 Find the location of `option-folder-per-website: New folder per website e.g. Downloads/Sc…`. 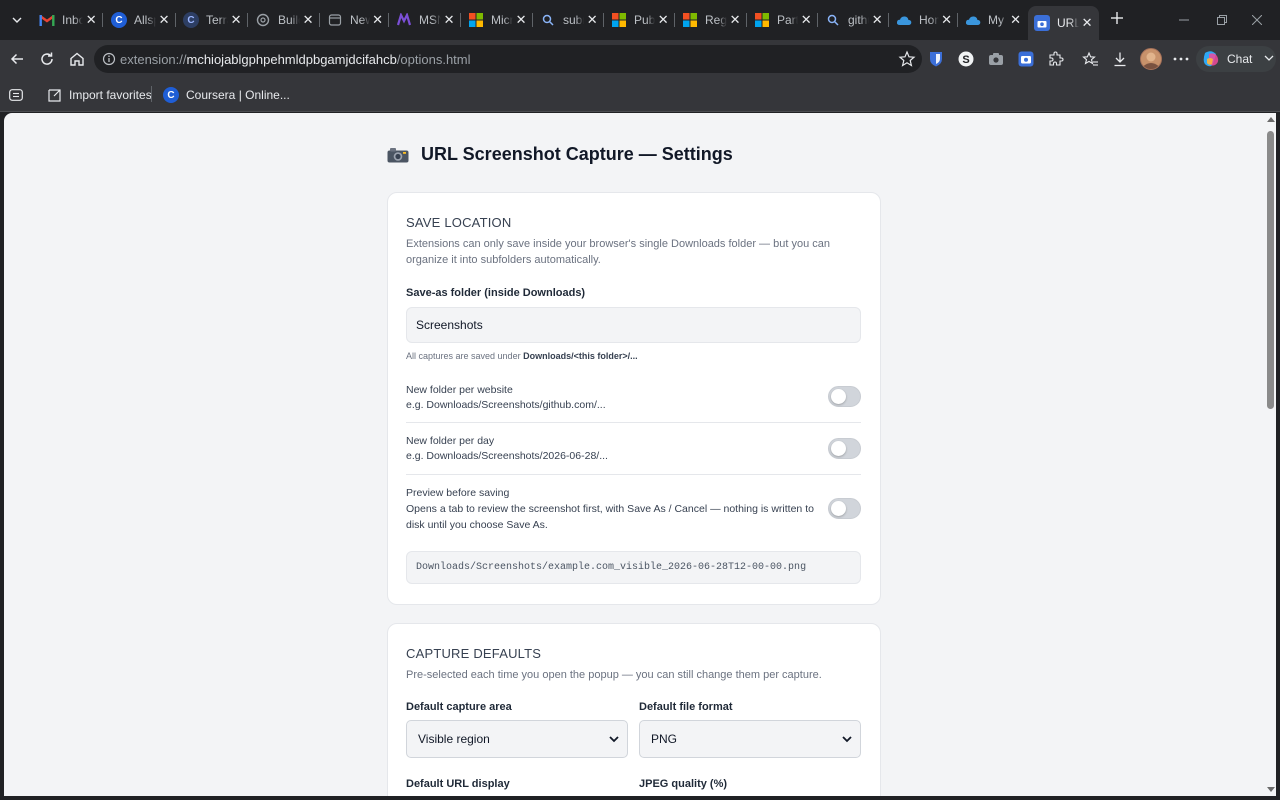

option-folder-per-website: New folder per website e.g. Downloads/Sc… is located at coordinates (633, 398).